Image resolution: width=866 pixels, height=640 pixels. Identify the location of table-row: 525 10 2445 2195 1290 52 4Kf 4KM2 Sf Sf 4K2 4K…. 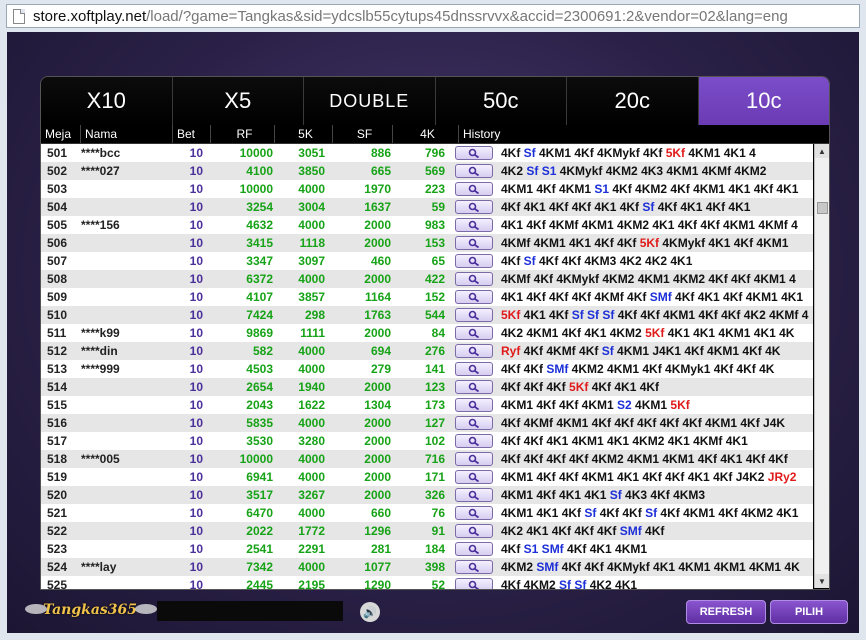
(427, 582).